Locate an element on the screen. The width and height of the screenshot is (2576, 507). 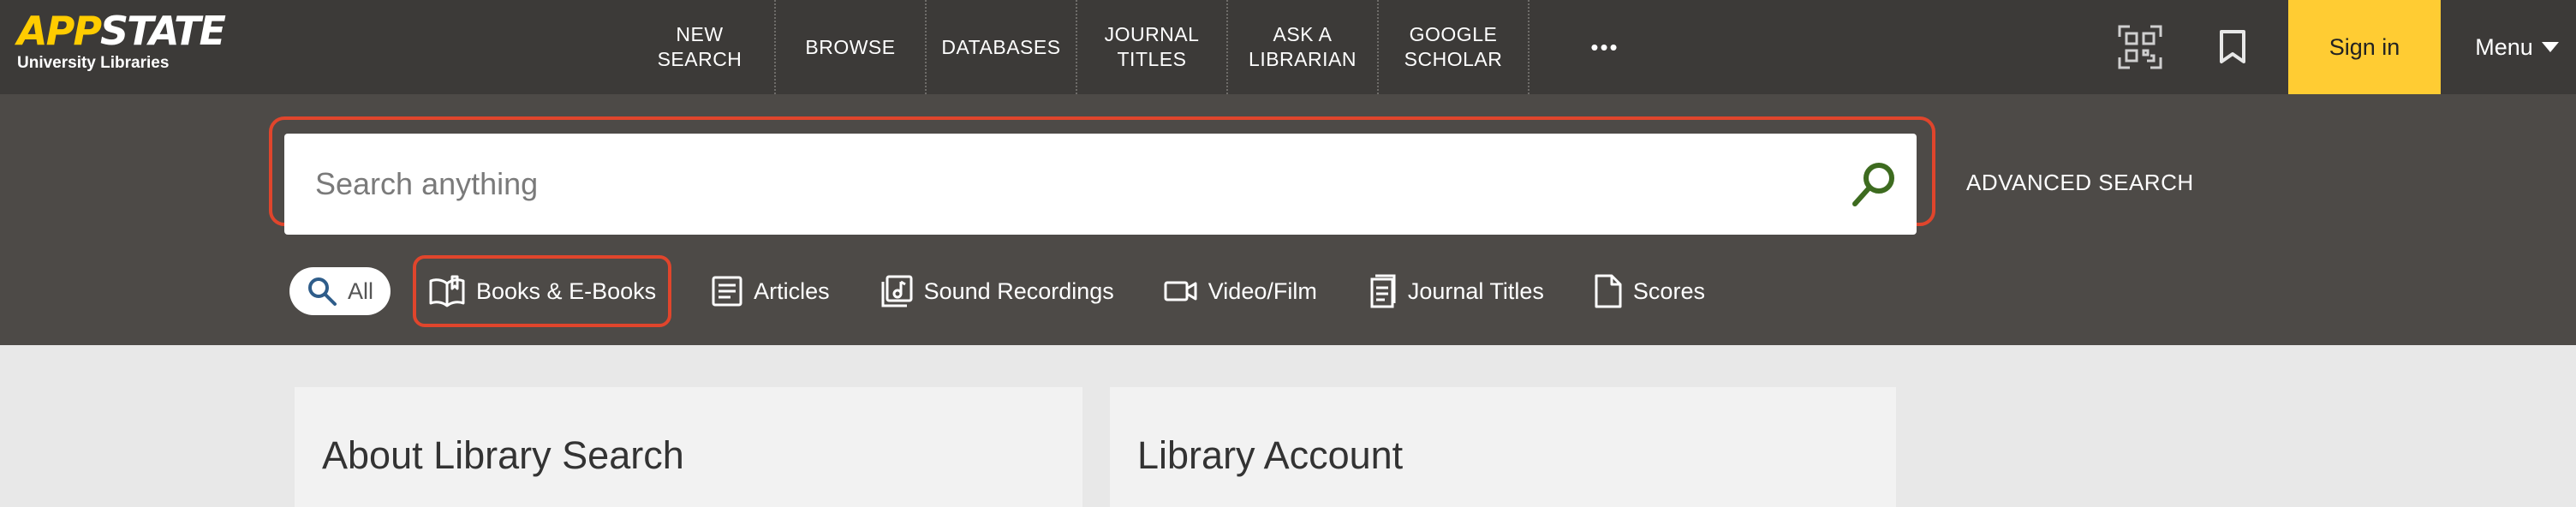
filter-books-label: Books & E-Books is located at coordinates (566, 290).